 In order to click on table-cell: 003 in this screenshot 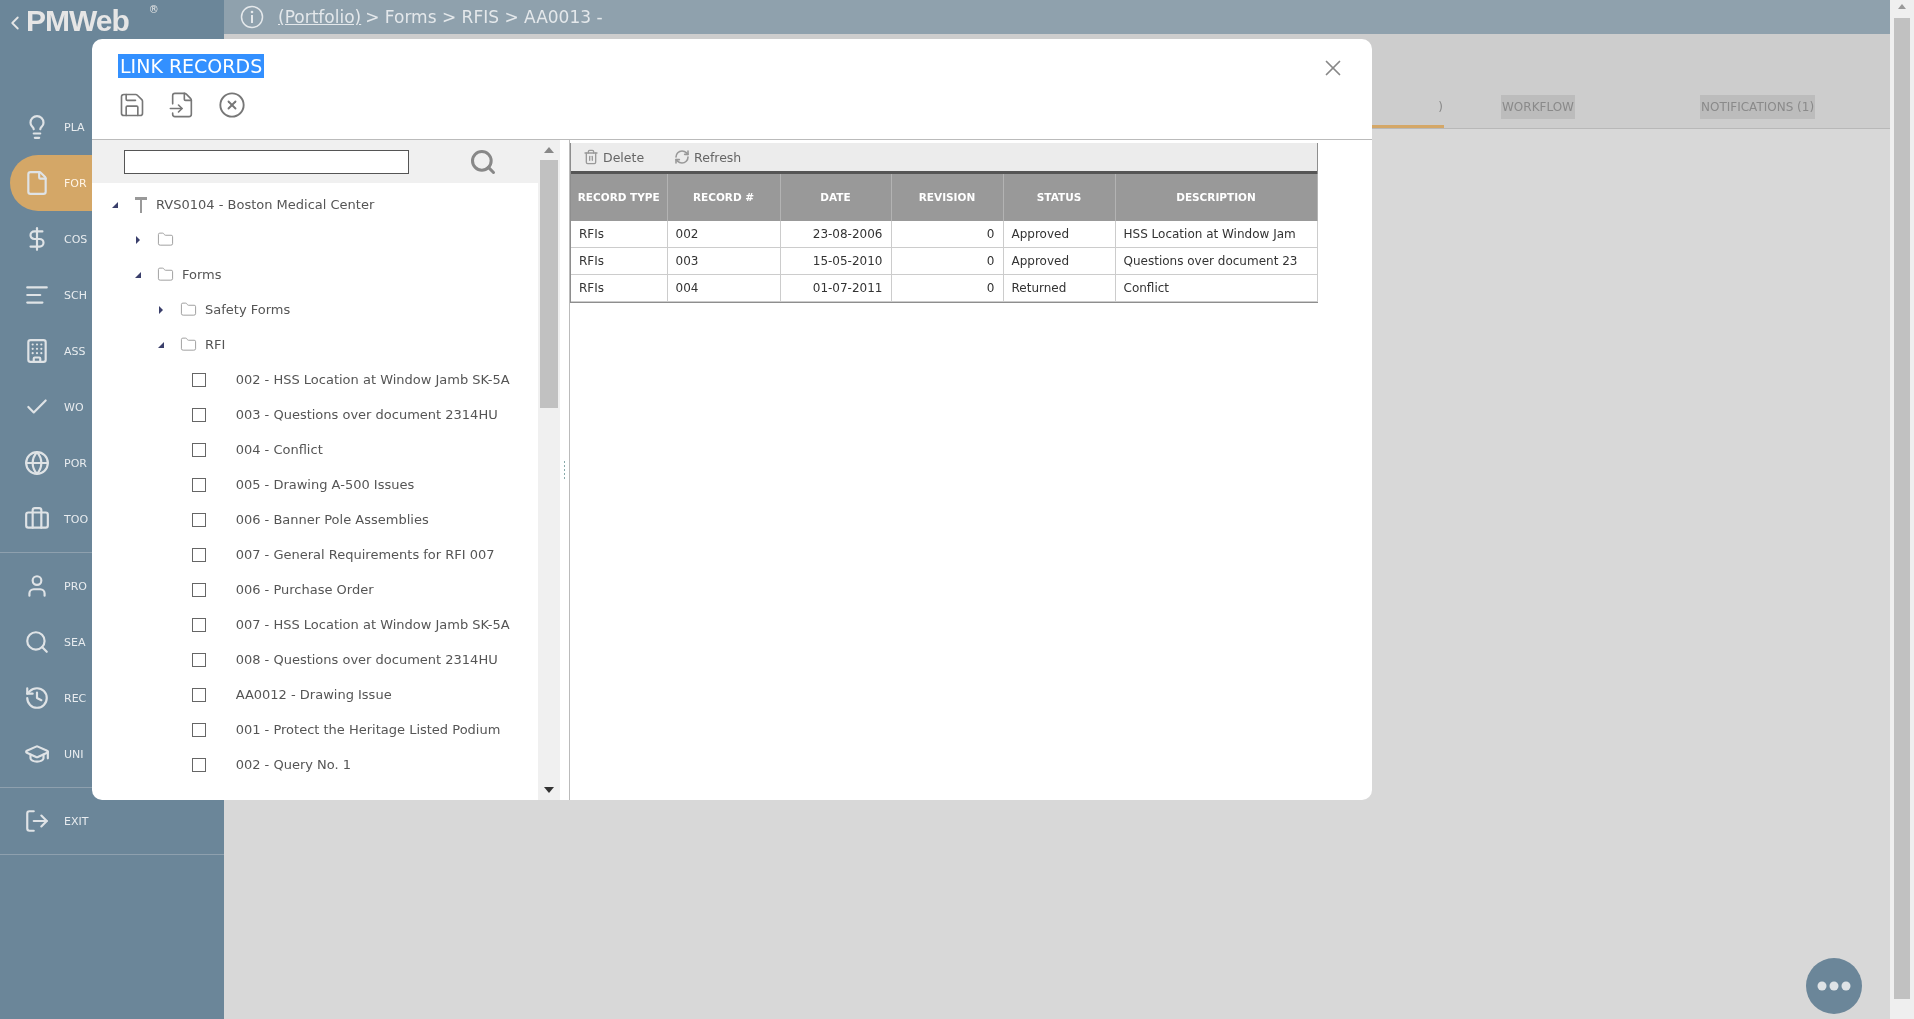, I will do `click(723, 261)`.